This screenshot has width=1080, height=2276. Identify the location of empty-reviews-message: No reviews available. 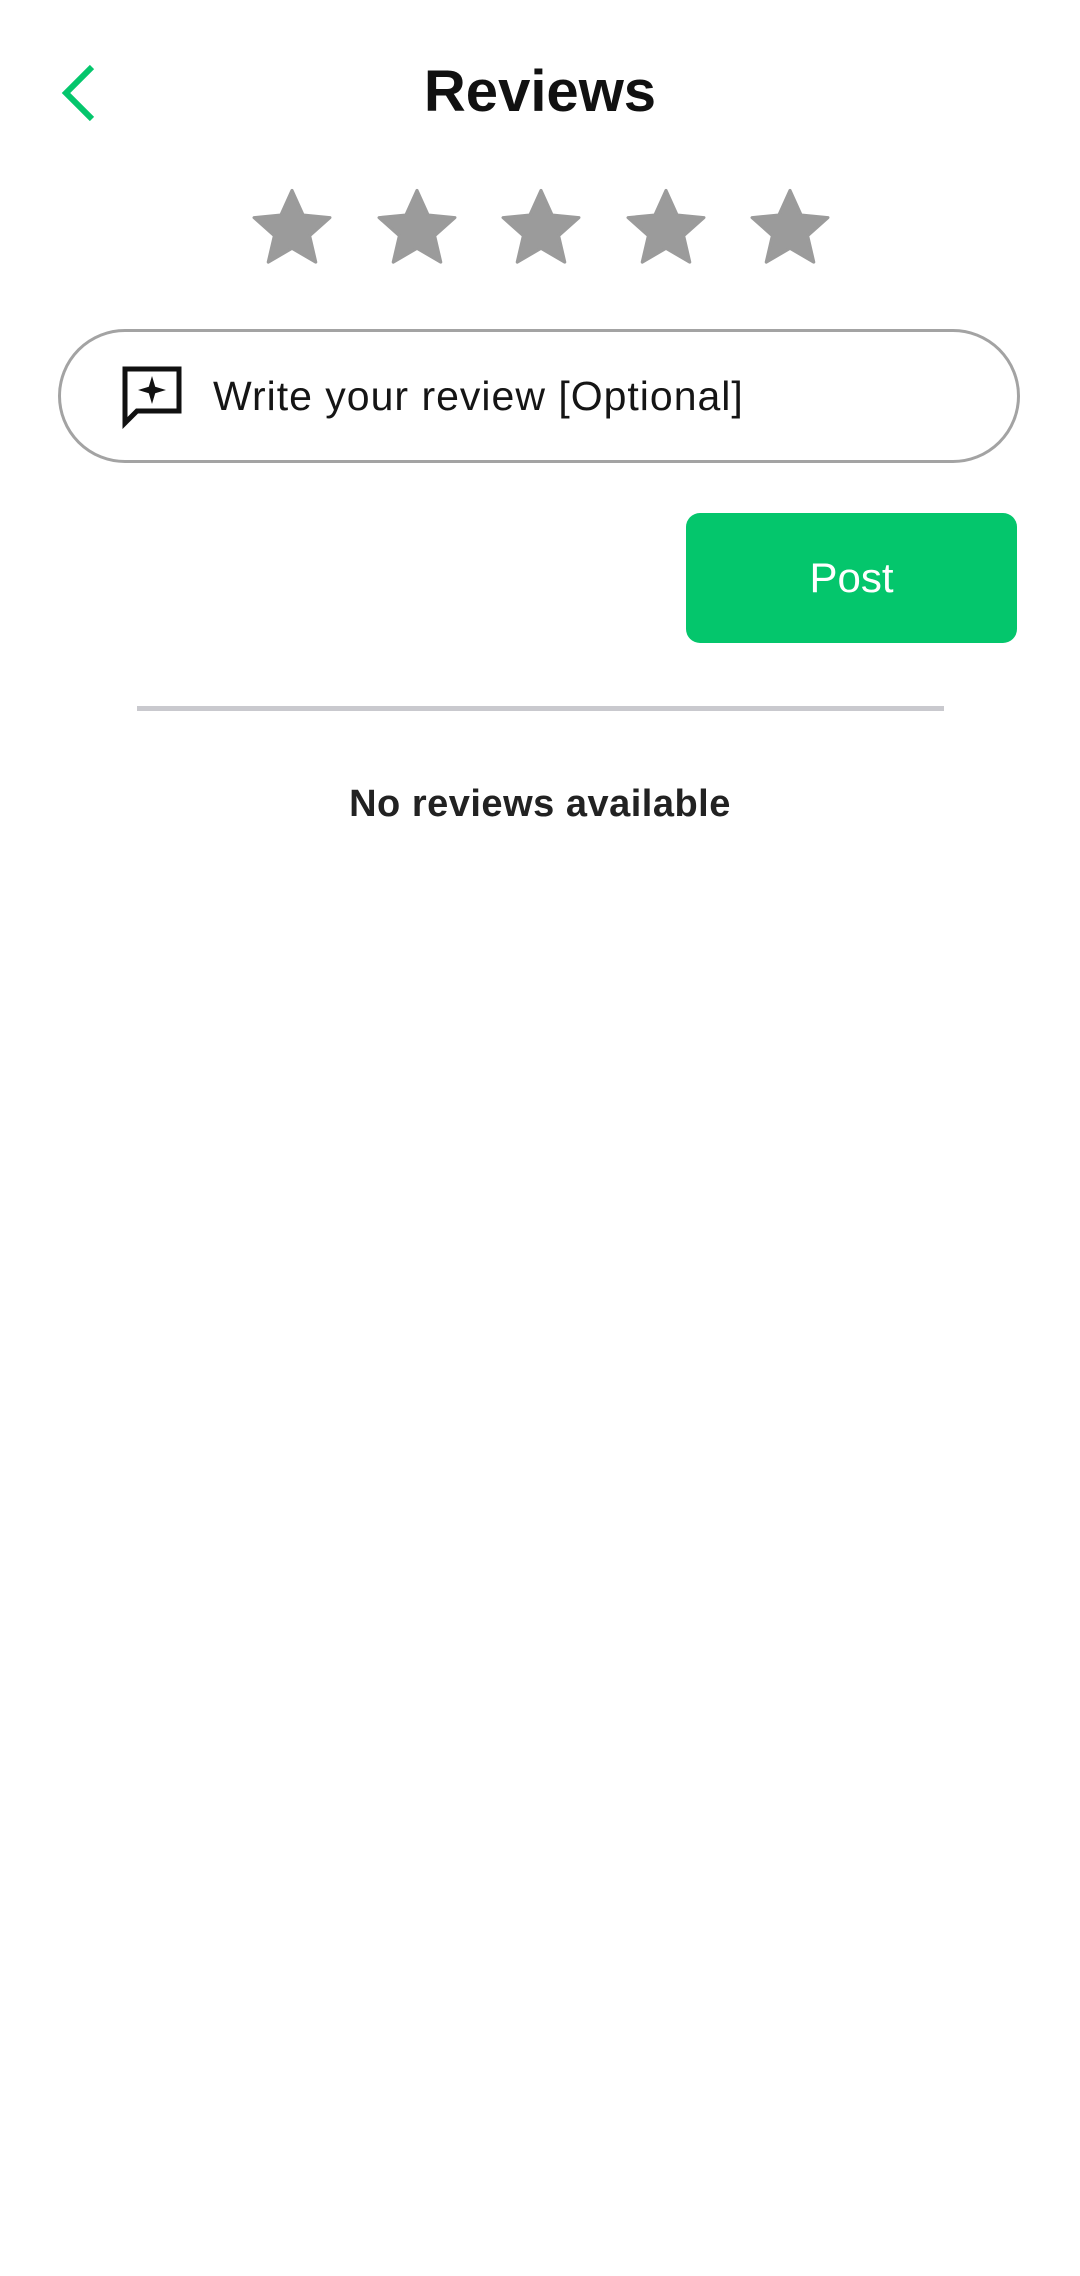
(540, 804).